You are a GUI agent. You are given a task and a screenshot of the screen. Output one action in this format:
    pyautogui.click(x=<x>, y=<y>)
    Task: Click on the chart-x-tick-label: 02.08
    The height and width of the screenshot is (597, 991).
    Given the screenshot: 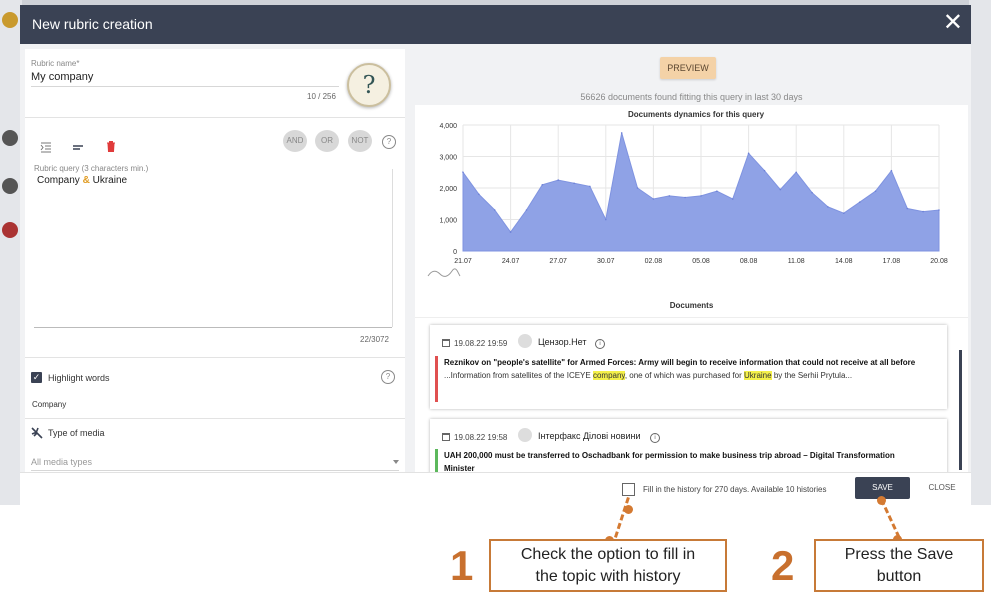 What is the action you would take?
    pyautogui.click(x=654, y=261)
    